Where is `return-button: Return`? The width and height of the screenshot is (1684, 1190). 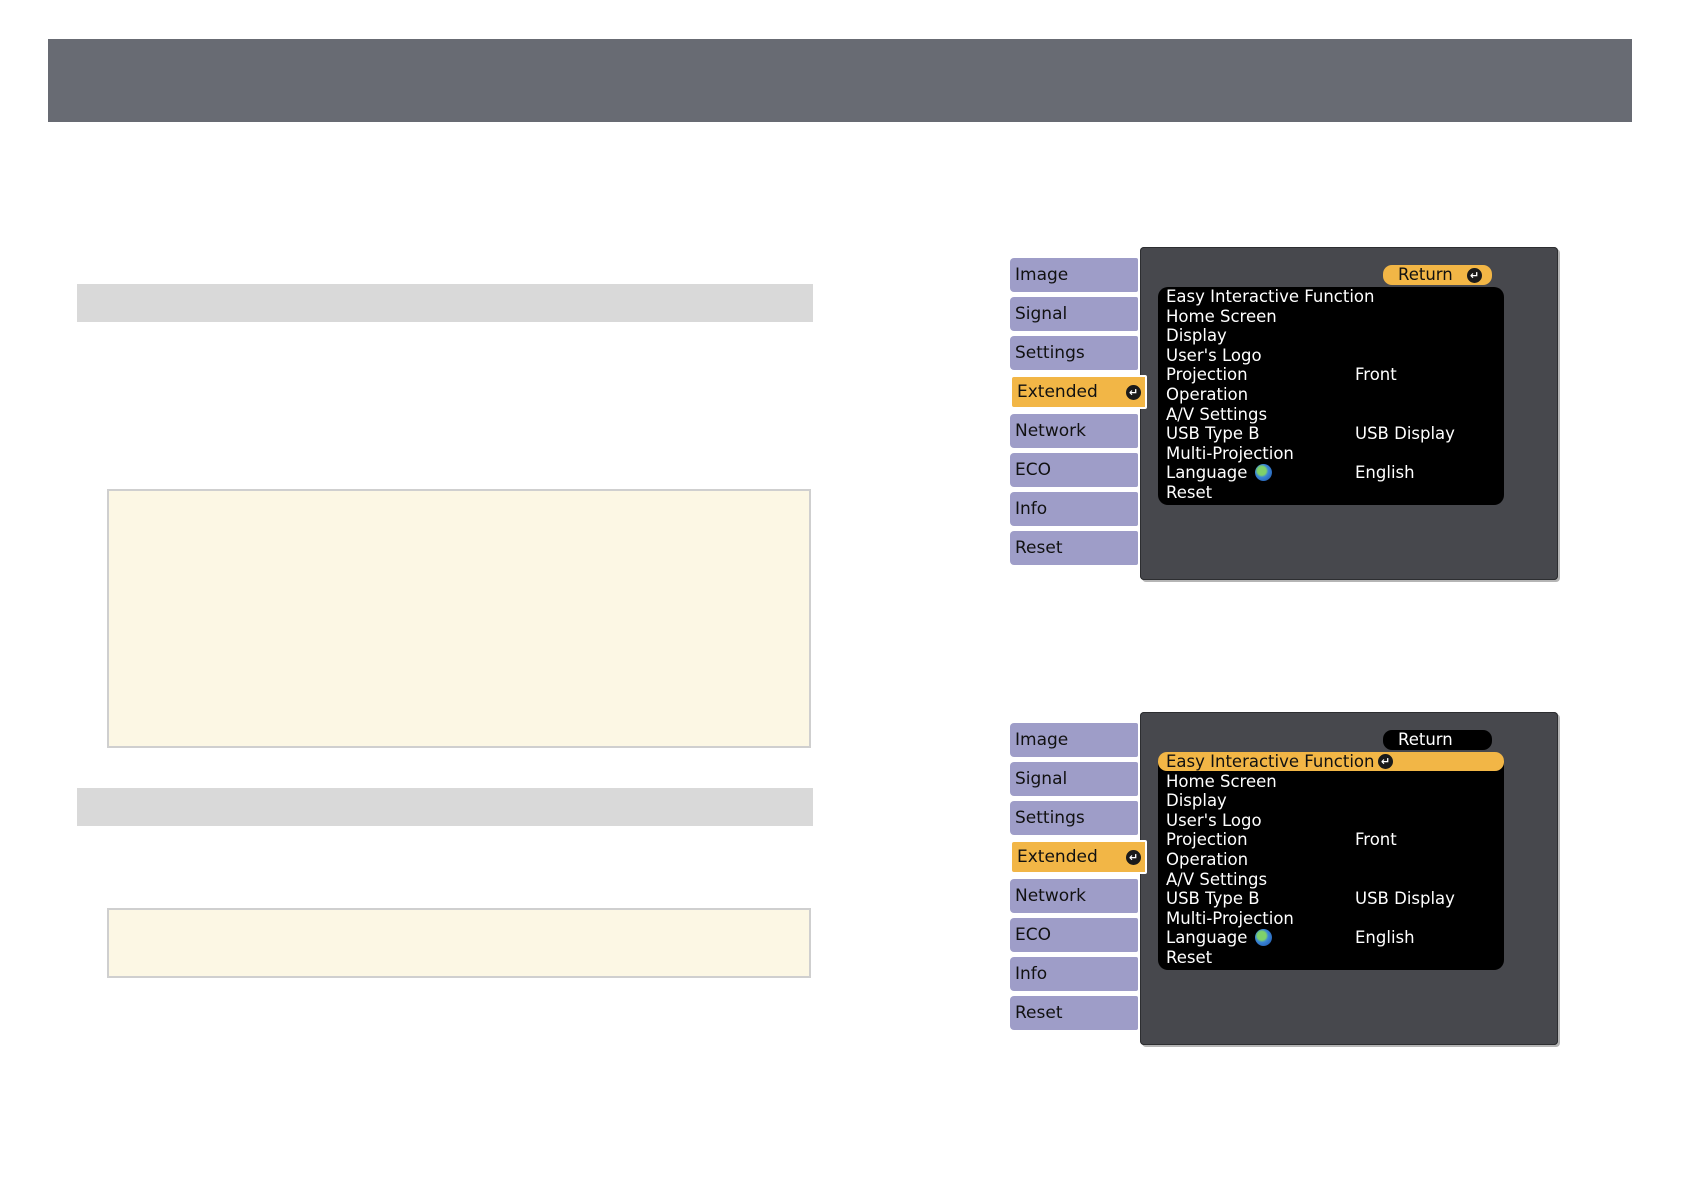 return-button: Return is located at coordinates (1437, 740).